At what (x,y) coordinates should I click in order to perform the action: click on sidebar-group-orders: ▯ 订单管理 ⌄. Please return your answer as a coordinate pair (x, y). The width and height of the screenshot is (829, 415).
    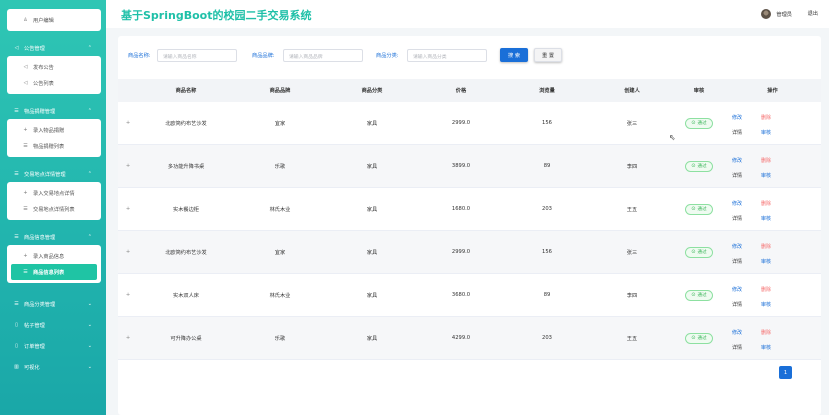
    Looking at the image, I should click on (53, 346).